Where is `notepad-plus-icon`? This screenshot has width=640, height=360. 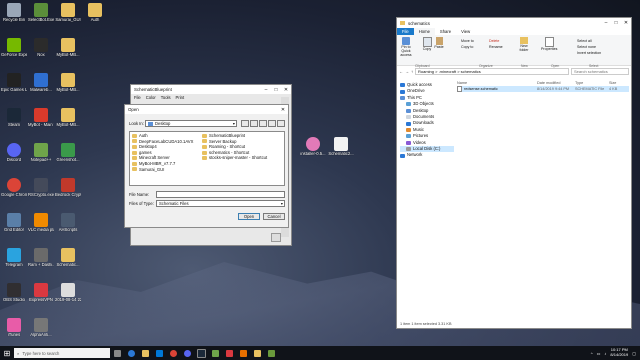
notepad-plus-icon is located at coordinates (215, 353).